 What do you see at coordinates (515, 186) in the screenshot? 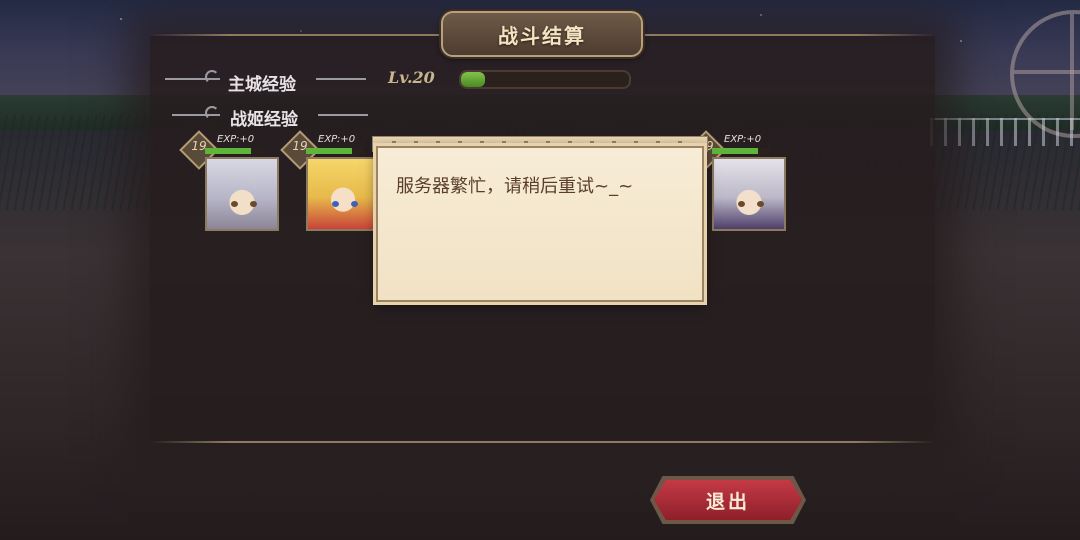
I see `dialog-message: 服务器繁忙，请稍后重试~_~` at bounding box center [515, 186].